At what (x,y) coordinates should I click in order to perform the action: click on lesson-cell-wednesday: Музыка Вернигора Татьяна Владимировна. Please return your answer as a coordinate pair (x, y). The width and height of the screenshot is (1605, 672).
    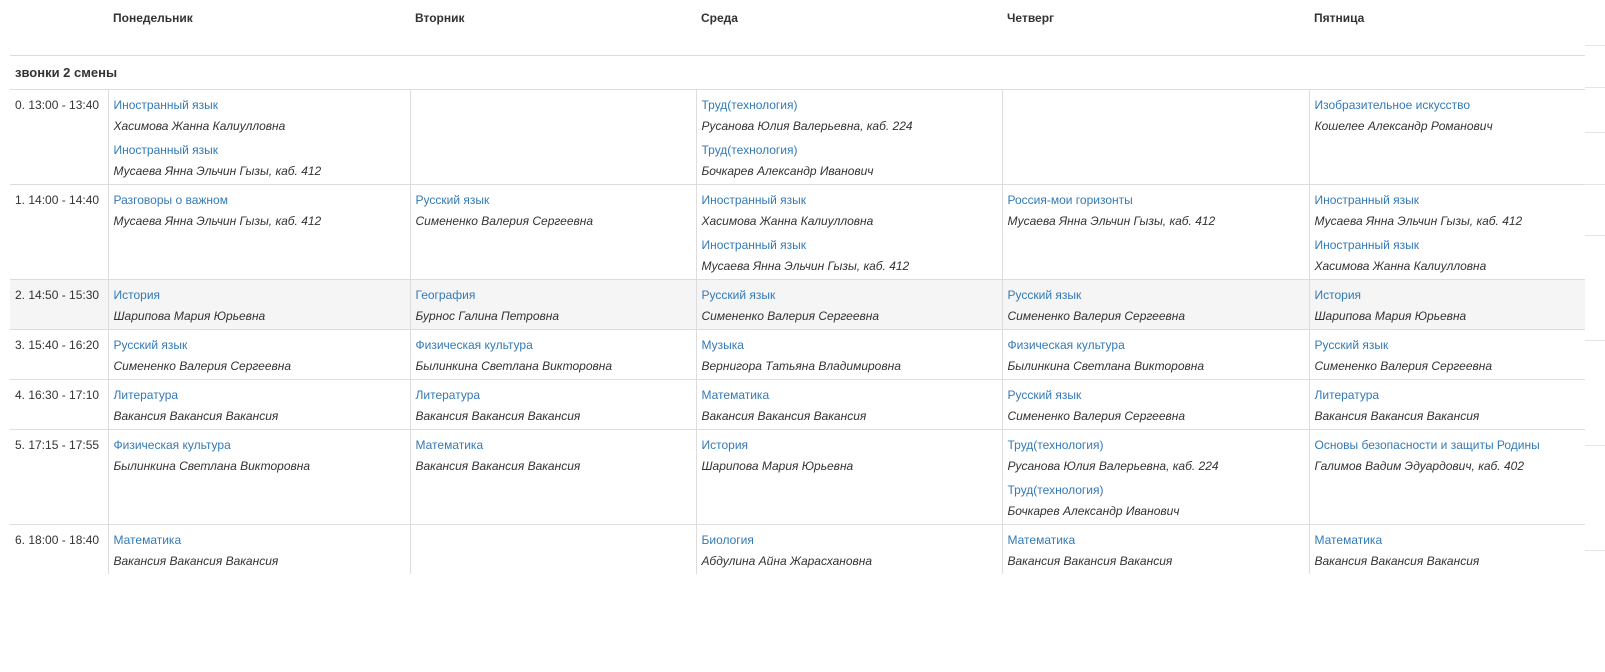
    Looking at the image, I should click on (848, 353).